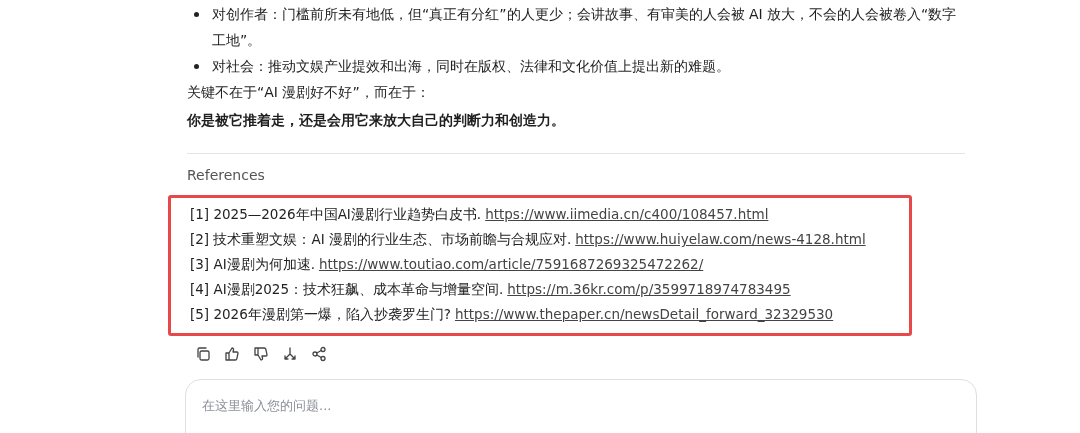  What do you see at coordinates (319, 354) in the screenshot?
I see `share-icon` at bounding box center [319, 354].